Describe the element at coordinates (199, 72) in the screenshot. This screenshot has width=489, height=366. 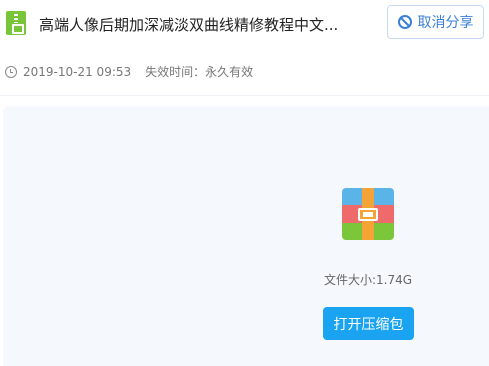
I see `expiry-text: 失效时间：永久有效` at that location.